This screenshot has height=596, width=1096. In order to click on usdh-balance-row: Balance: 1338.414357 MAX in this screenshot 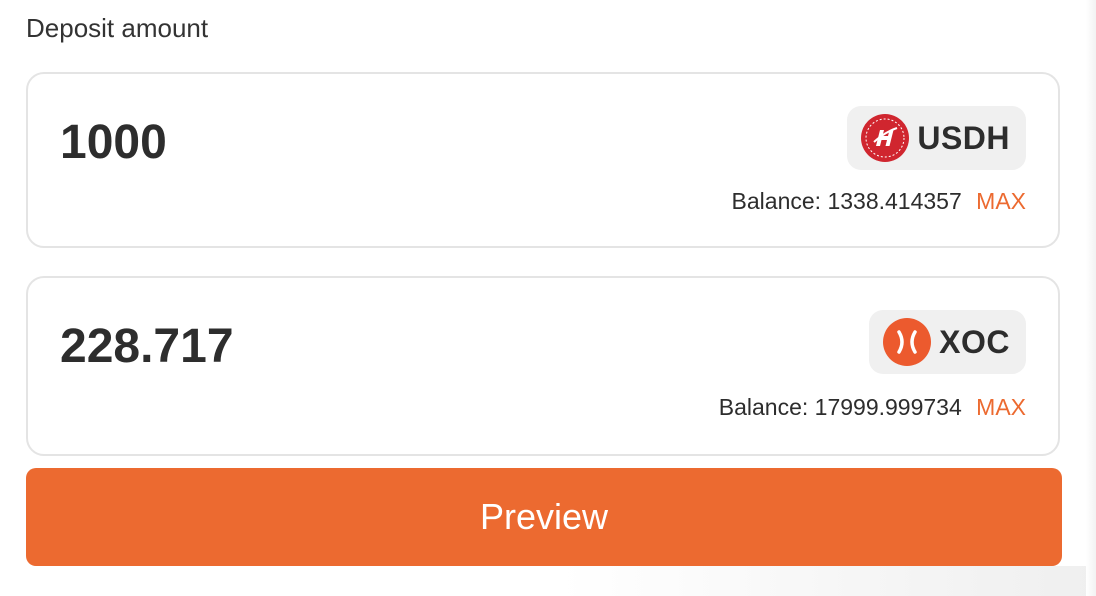, I will do `click(879, 201)`.